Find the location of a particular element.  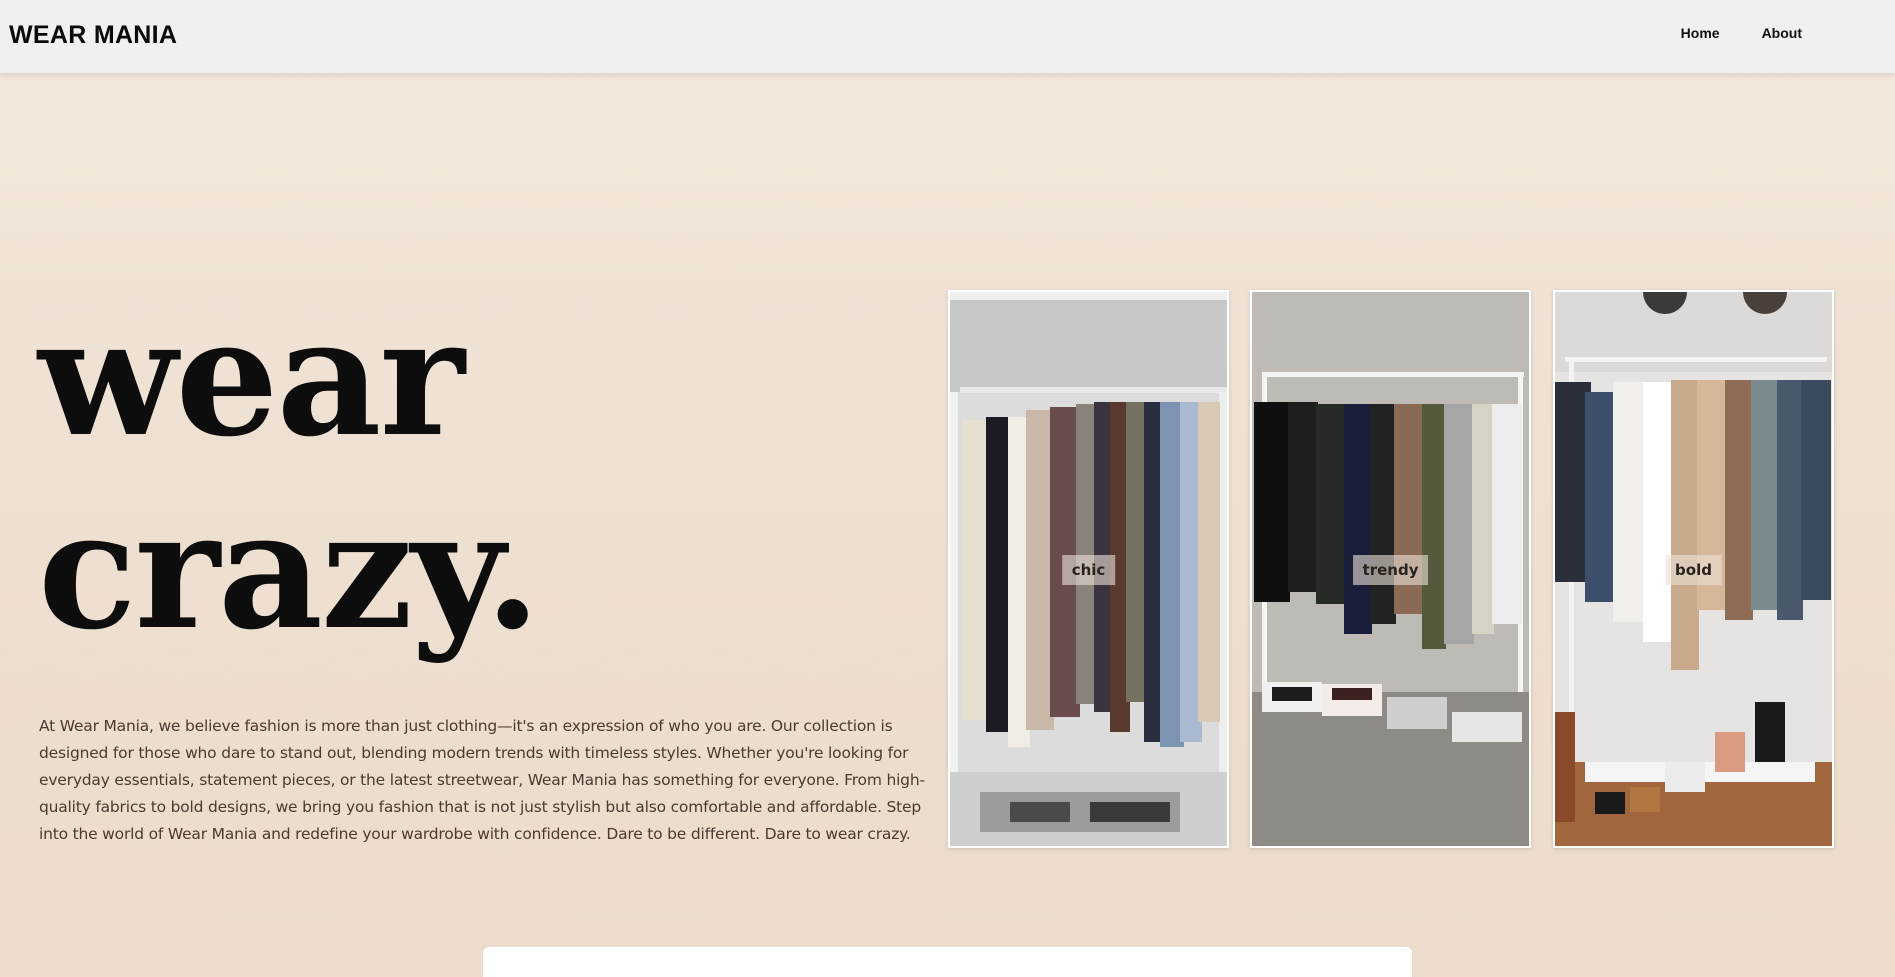

hero-title-line-2: crazy. is located at coordinates (289, 571).